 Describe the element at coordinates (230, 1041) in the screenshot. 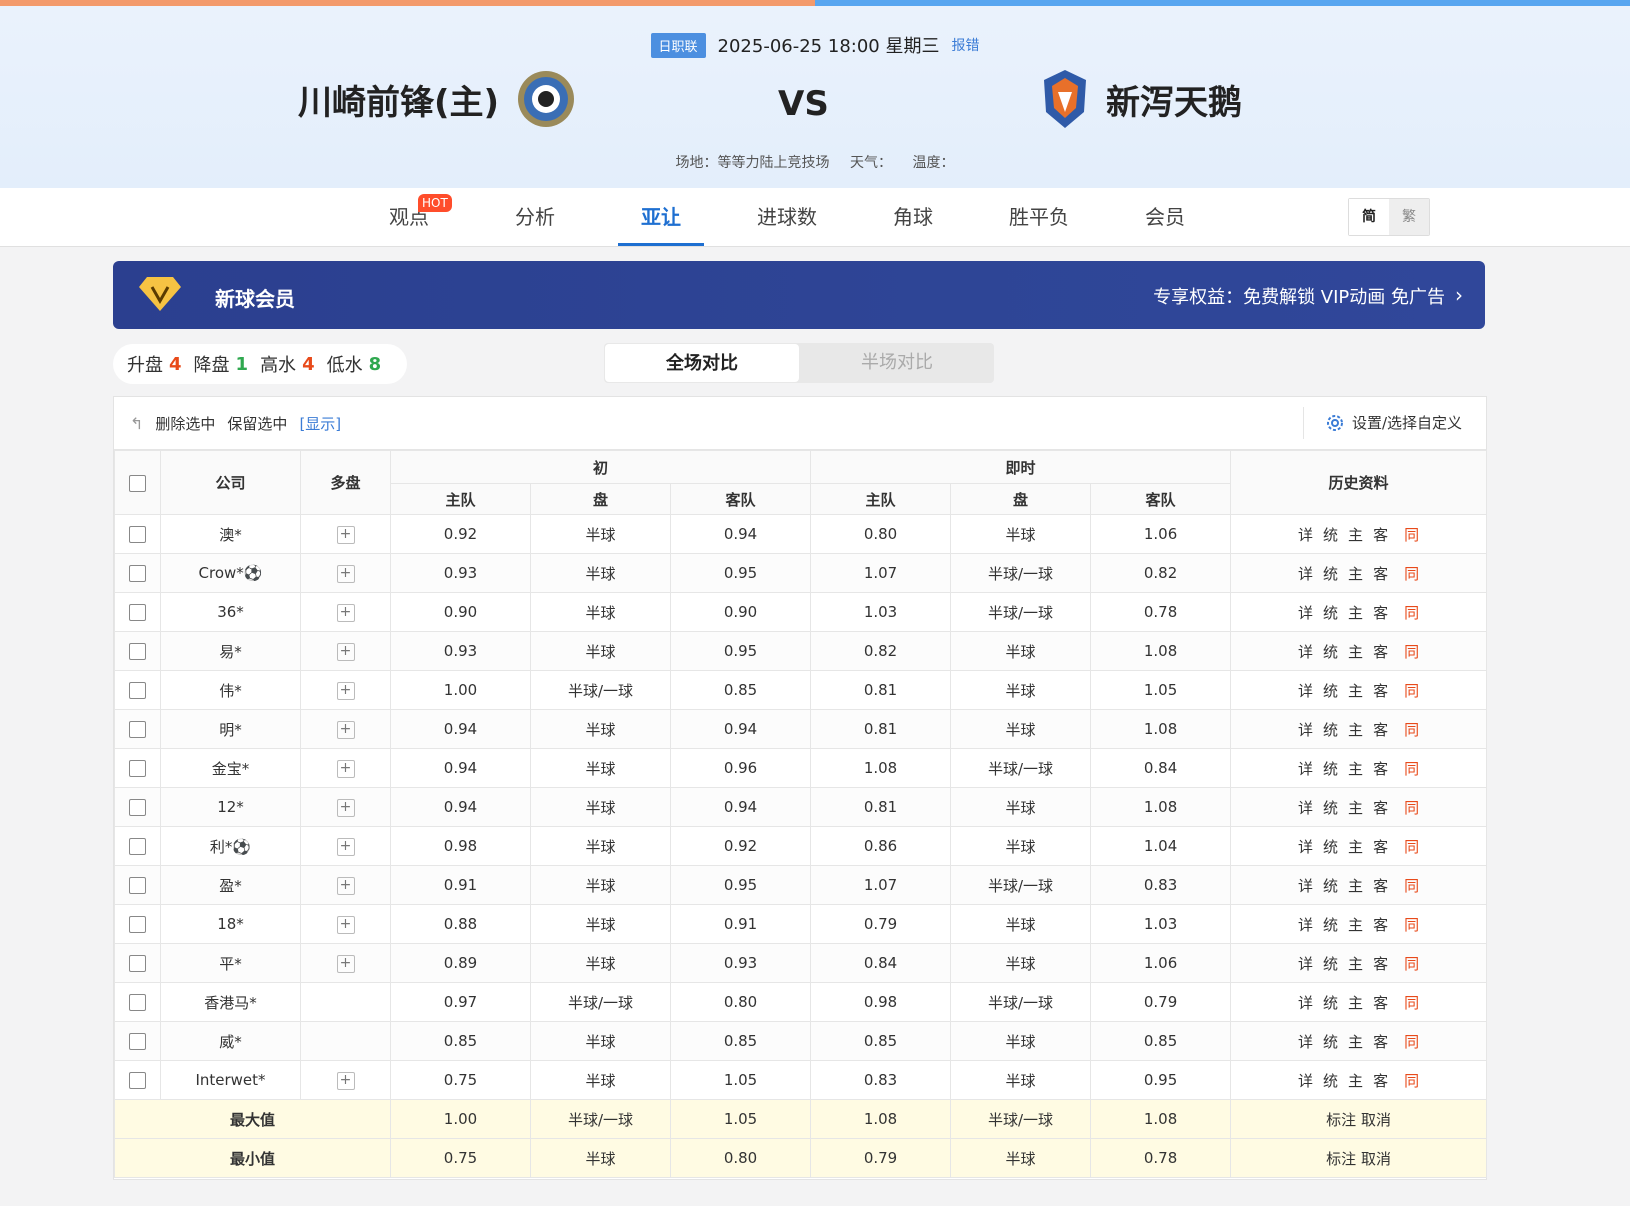

I see `company-cell: 威*` at that location.